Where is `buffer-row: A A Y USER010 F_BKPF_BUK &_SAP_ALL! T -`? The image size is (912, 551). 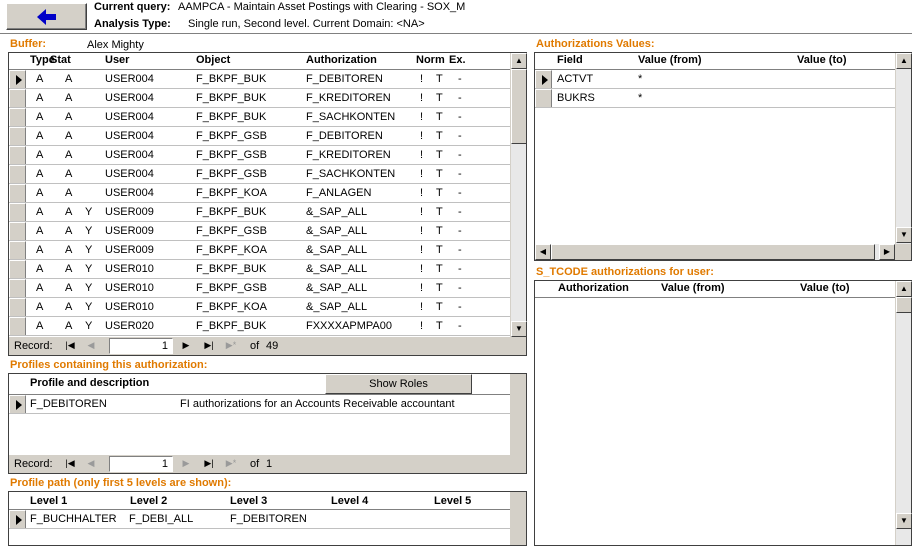
buffer-row: A A Y USER010 F_BKPF_BUK &_SAP_ALL! T - is located at coordinates (259, 269).